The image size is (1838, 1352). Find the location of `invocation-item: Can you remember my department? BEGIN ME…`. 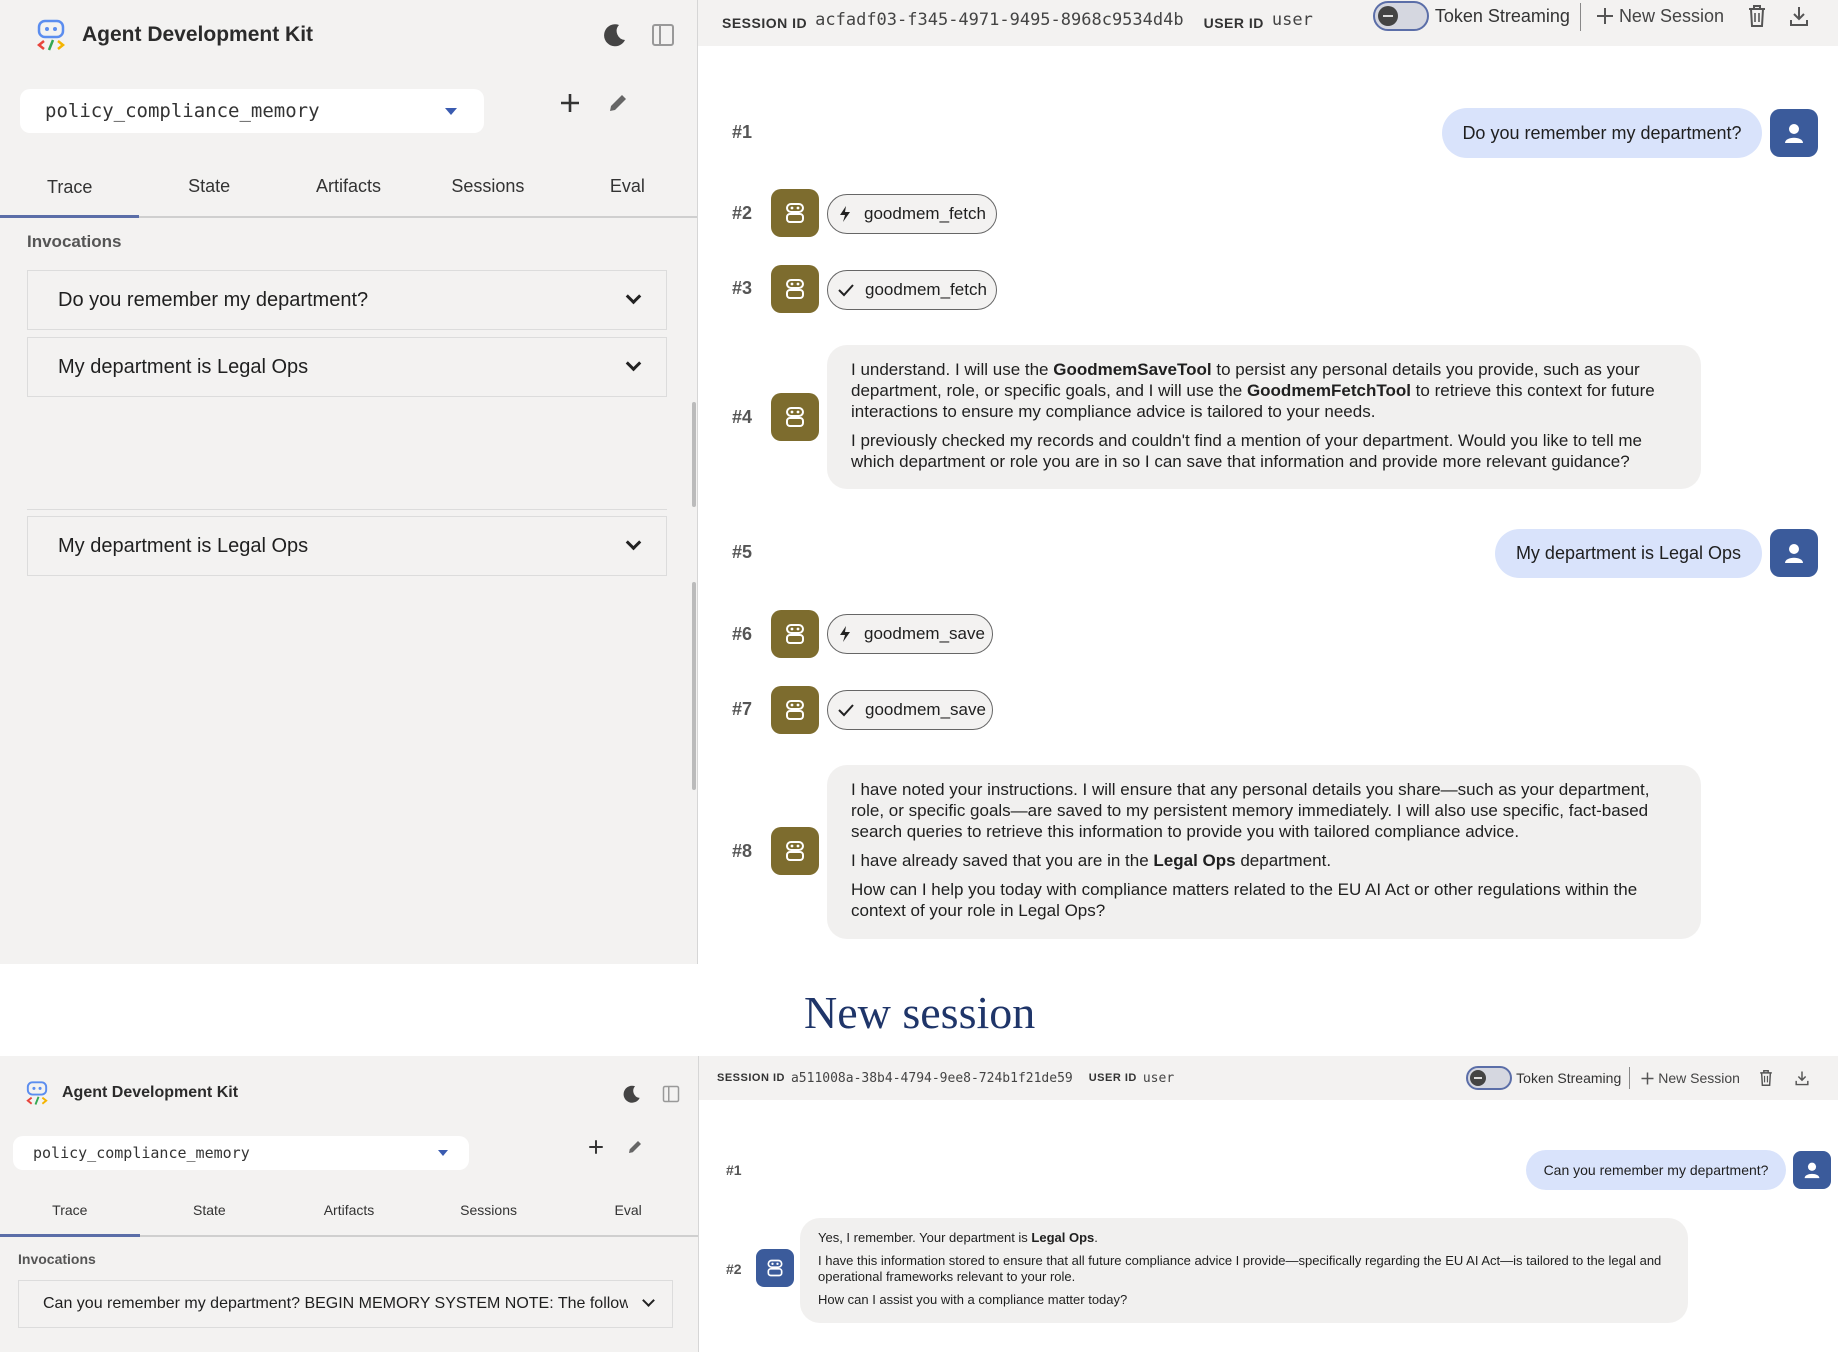

invocation-item: Can you remember my department? BEGIN ME… is located at coordinates (345, 1304).